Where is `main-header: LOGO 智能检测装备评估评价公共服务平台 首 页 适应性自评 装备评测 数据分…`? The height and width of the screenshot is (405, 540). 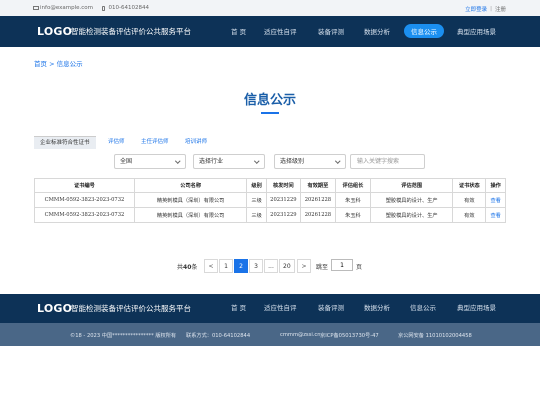 main-header: LOGO 智能检测装备评估评价公共服务平台 首 页 适应性自评 装备评测 数据分… is located at coordinates (270, 31).